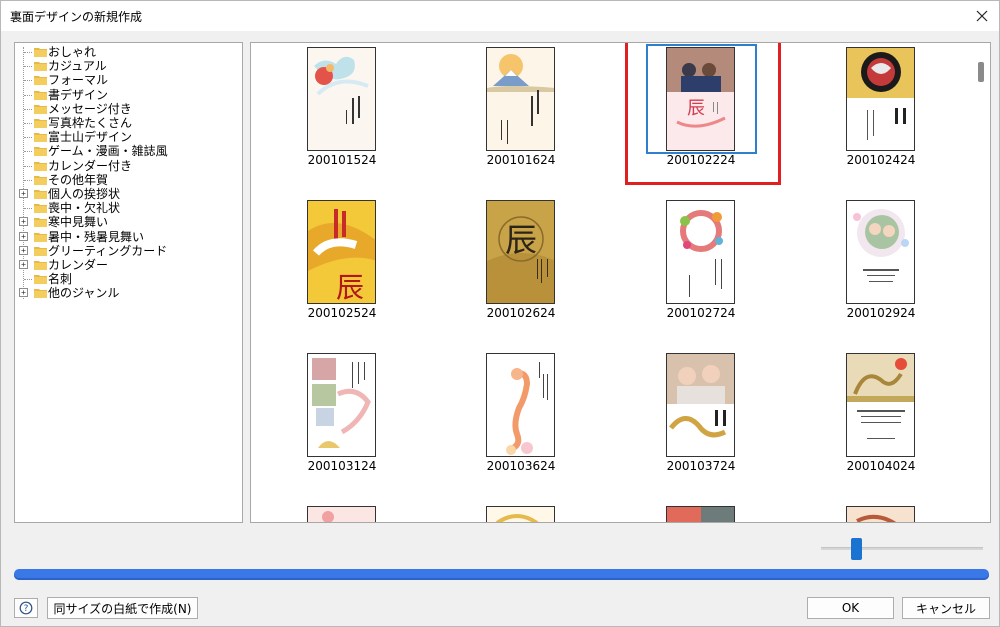 The height and width of the screenshot is (627, 1000). I want to click on help-button: ?, so click(26, 608).